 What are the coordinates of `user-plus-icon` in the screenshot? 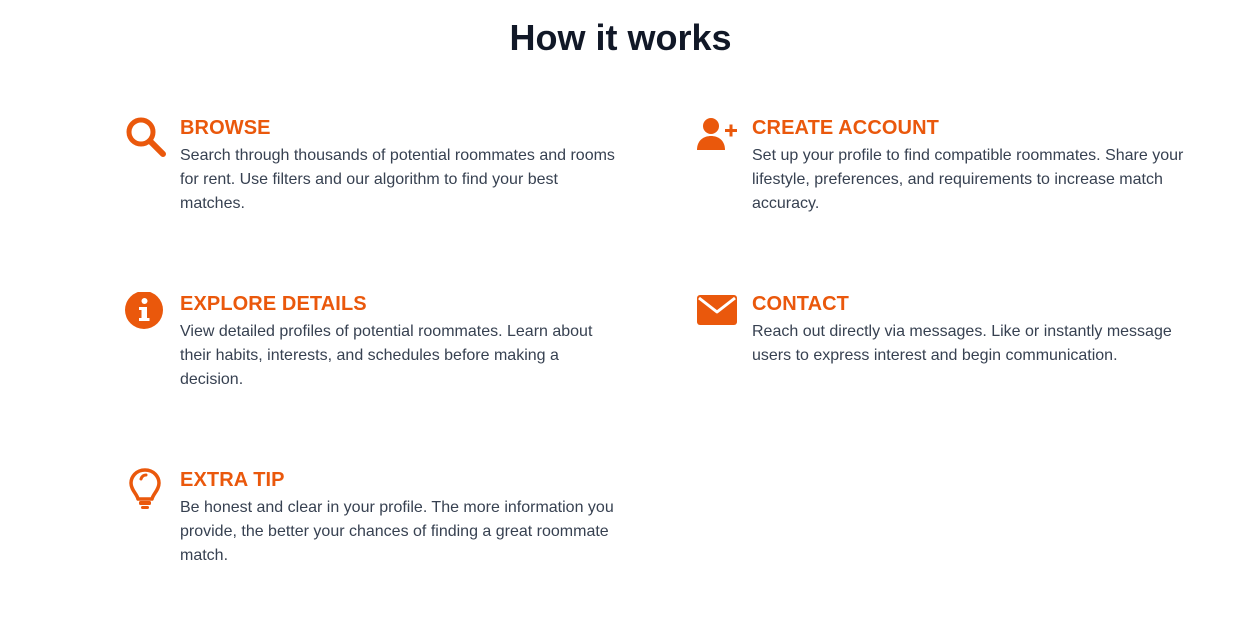 It's located at (718, 138).